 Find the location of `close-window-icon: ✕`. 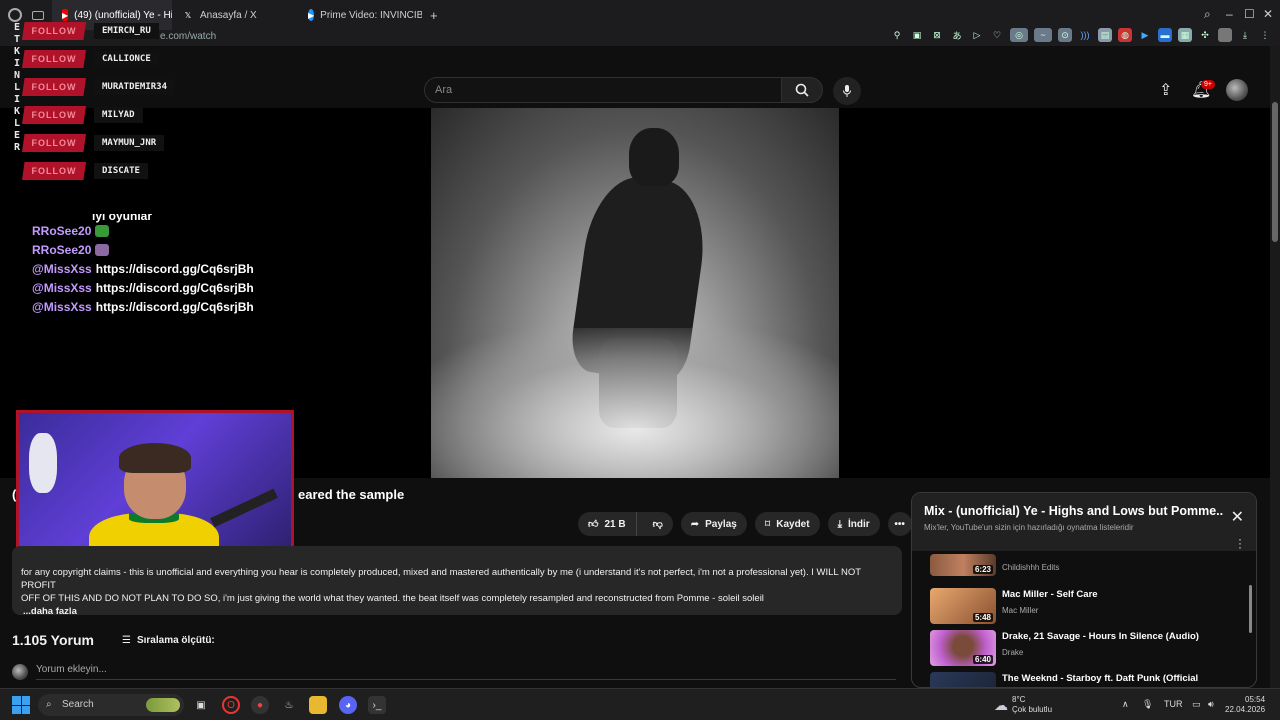

close-window-icon: ✕ is located at coordinates (1268, 14).